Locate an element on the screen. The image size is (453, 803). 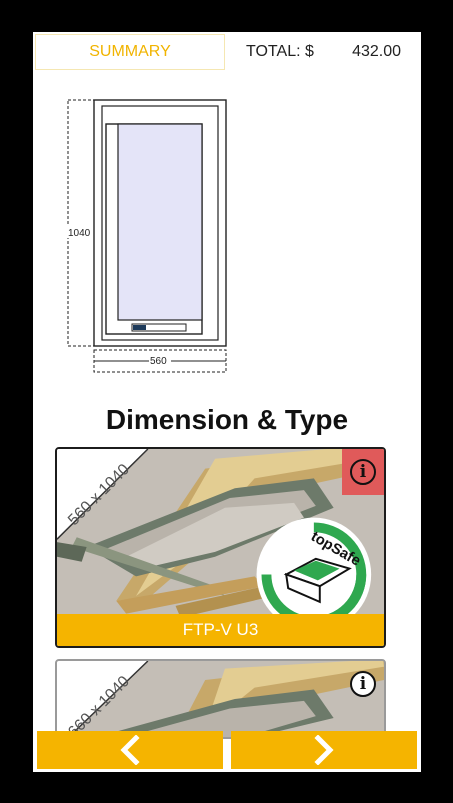
next-button is located at coordinates (324, 750).